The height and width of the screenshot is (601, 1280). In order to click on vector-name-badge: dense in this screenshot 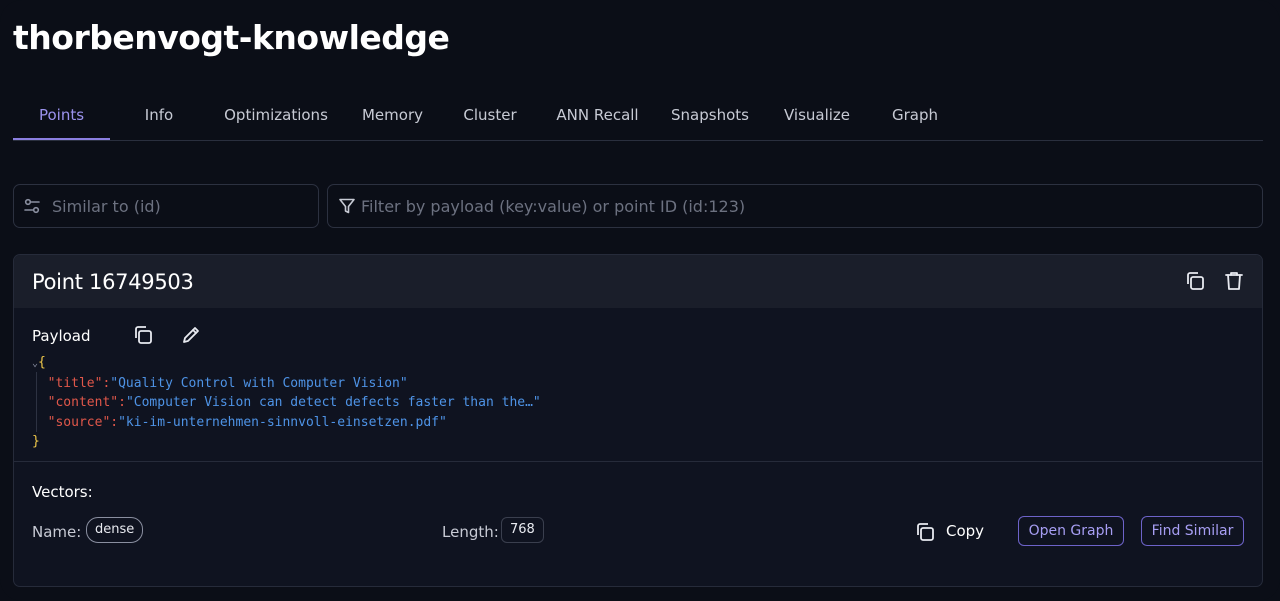, I will do `click(115, 530)`.